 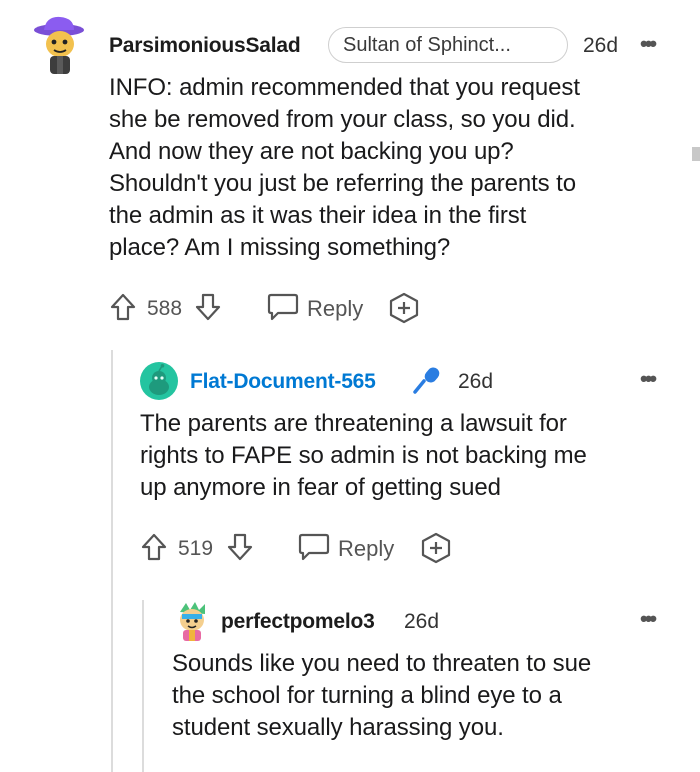 What do you see at coordinates (283, 382) in the screenshot?
I see `comment-author: Flat-Document-565` at bounding box center [283, 382].